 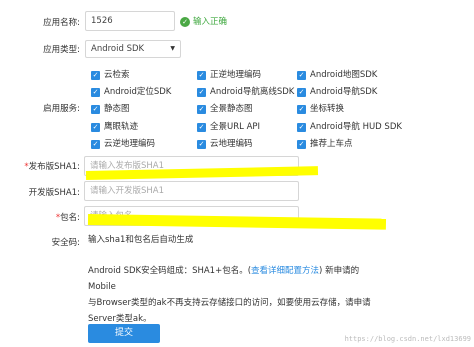 I want to click on service-label: Android导航离线SDK, so click(x=252, y=92).